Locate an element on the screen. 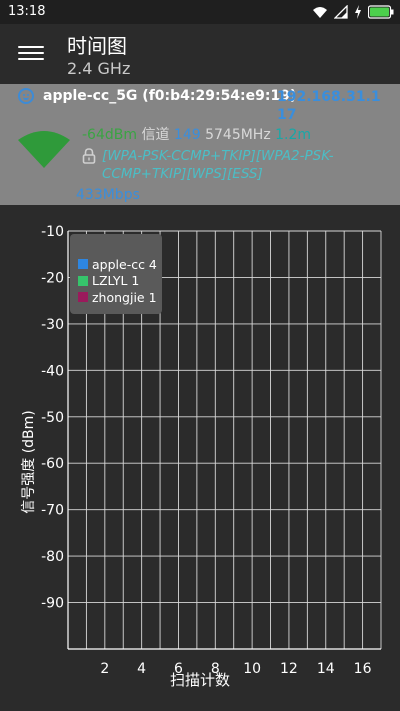 This screenshot has width=400, height=711. ap-ip-address: 192.168.31.117 is located at coordinates (329, 106).